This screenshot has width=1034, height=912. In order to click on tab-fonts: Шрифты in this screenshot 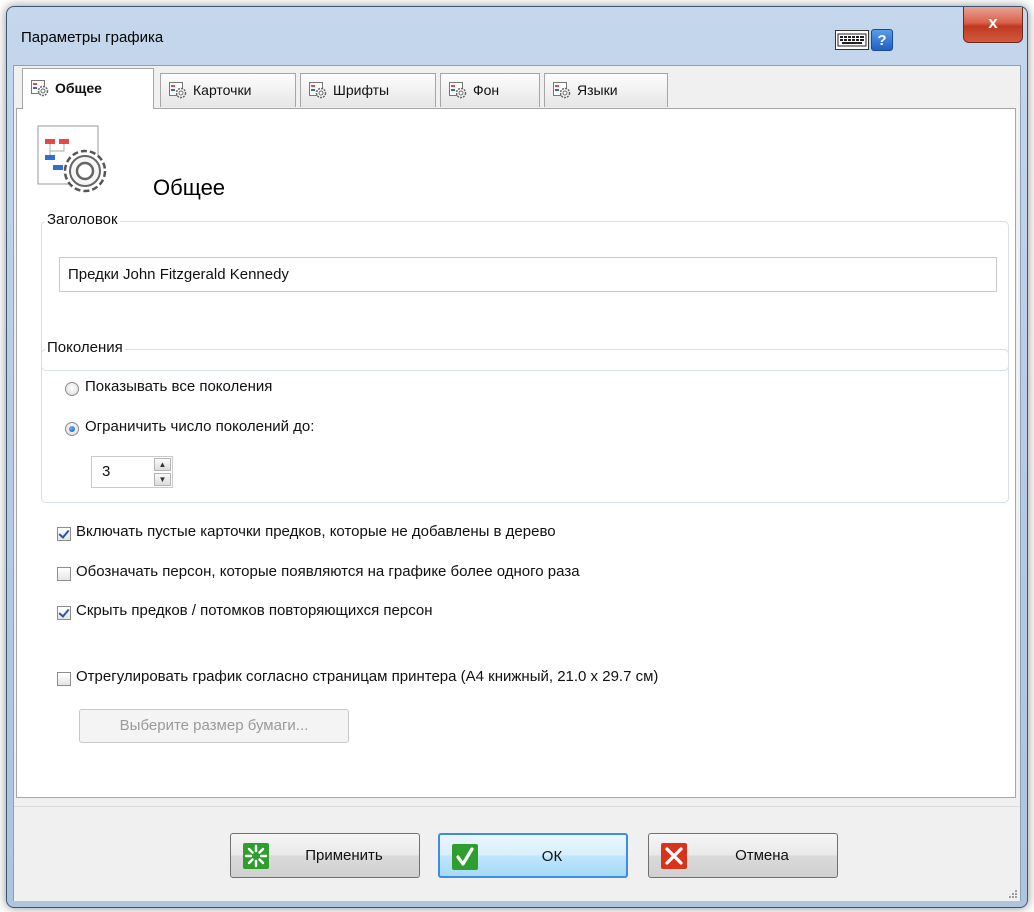, I will do `click(368, 90)`.